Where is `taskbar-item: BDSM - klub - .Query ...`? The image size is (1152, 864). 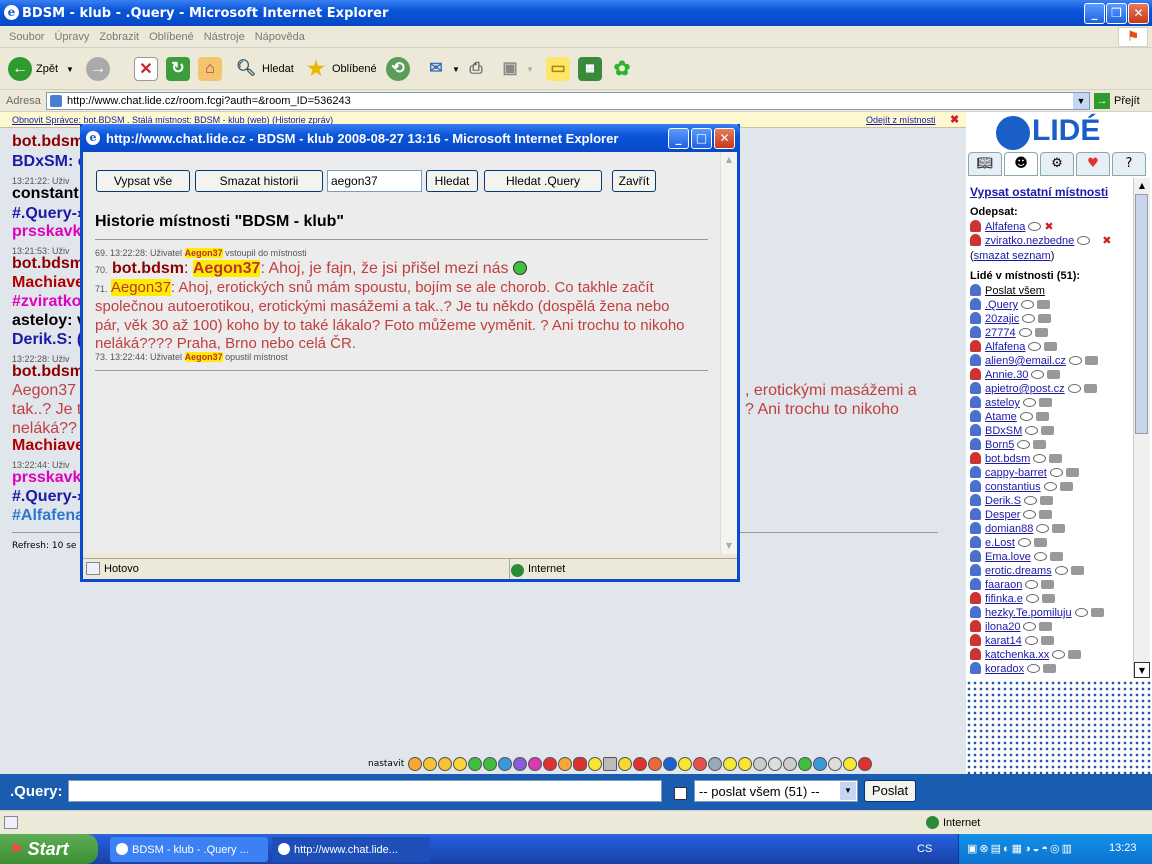 taskbar-item: BDSM - klub - .Query ... is located at coordinates (189, 849).